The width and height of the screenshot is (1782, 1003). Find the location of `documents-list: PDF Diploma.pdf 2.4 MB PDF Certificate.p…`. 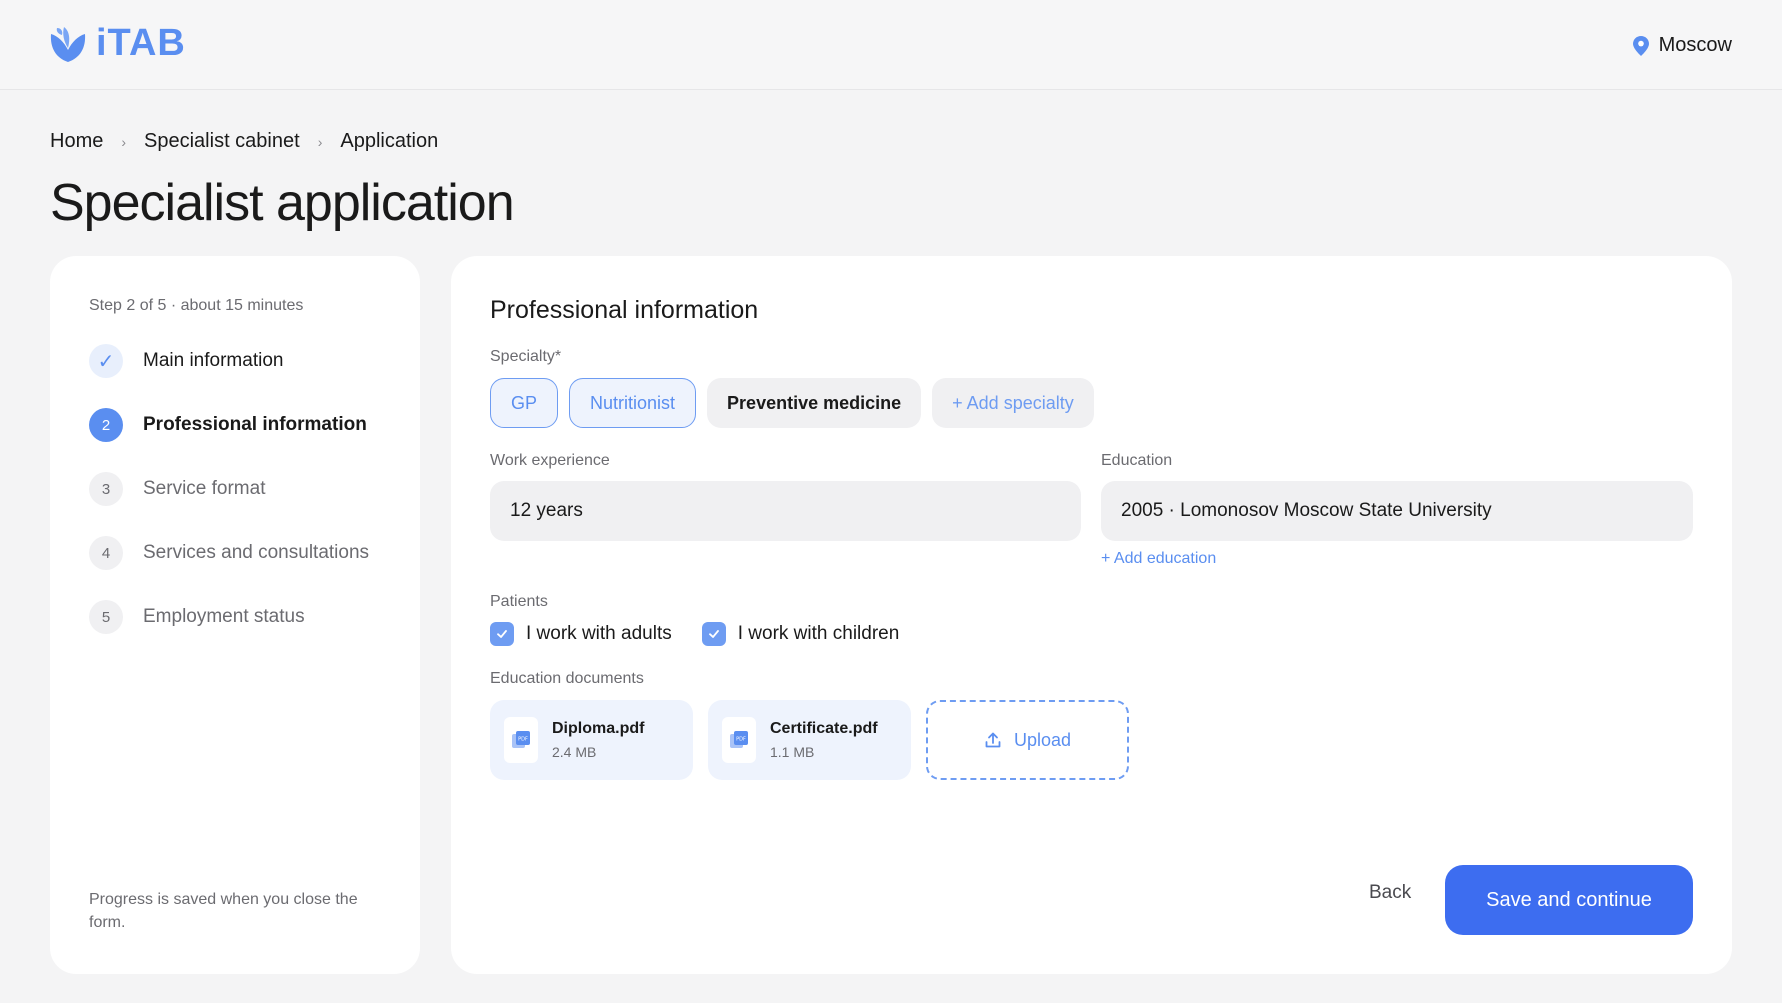

documents-list: PDF Diploma.pdf 2.4 MB PDF Certificate.p… is located at coordinates (809, 740).